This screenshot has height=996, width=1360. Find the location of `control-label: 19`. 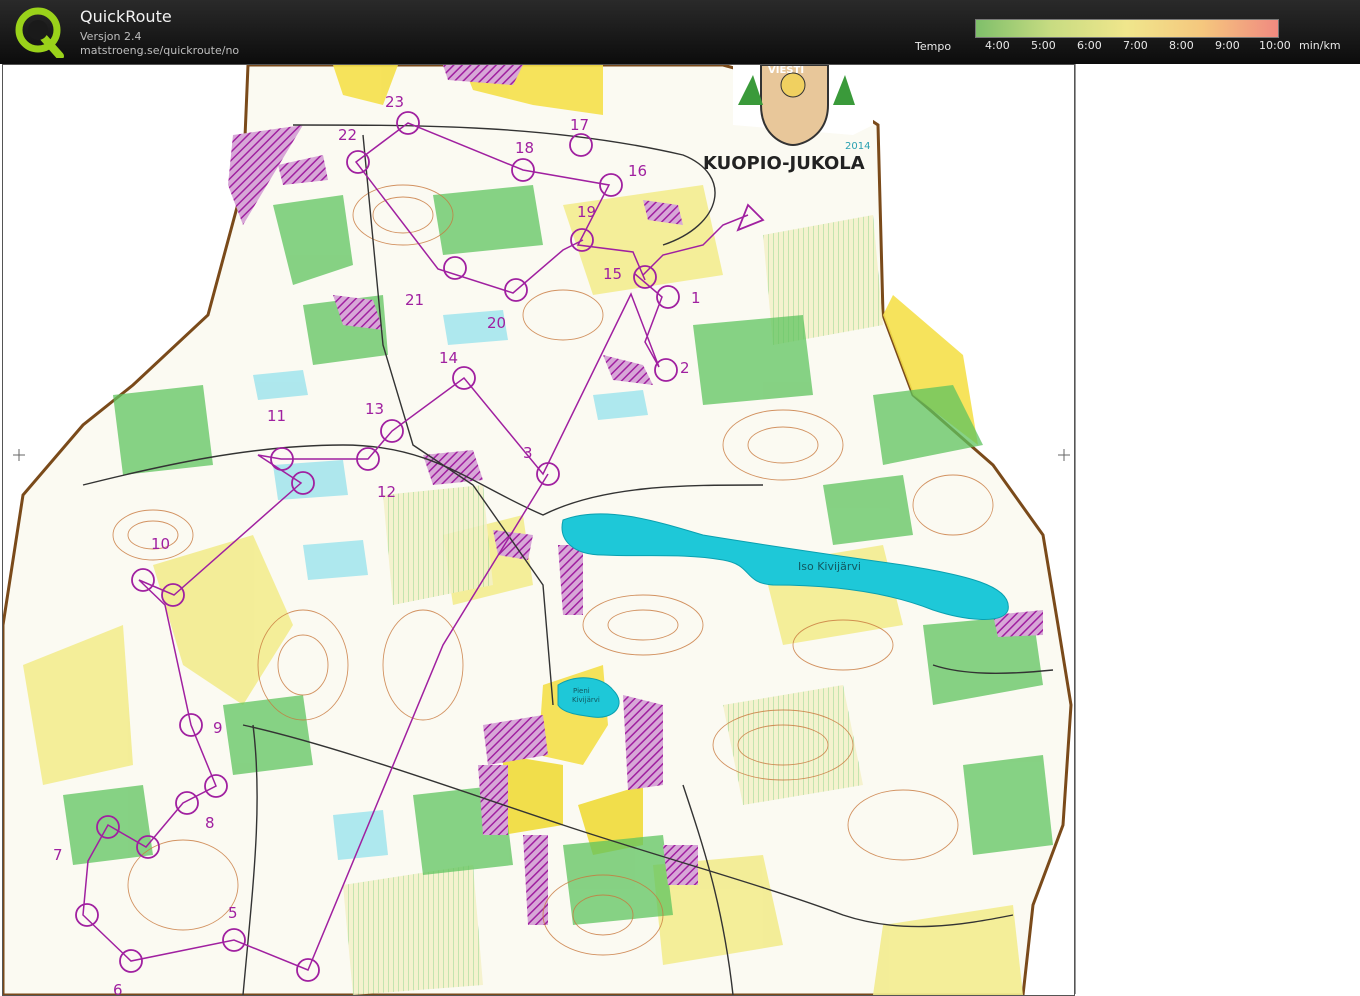

control-label: 19 is located at coordinates (586, 212).